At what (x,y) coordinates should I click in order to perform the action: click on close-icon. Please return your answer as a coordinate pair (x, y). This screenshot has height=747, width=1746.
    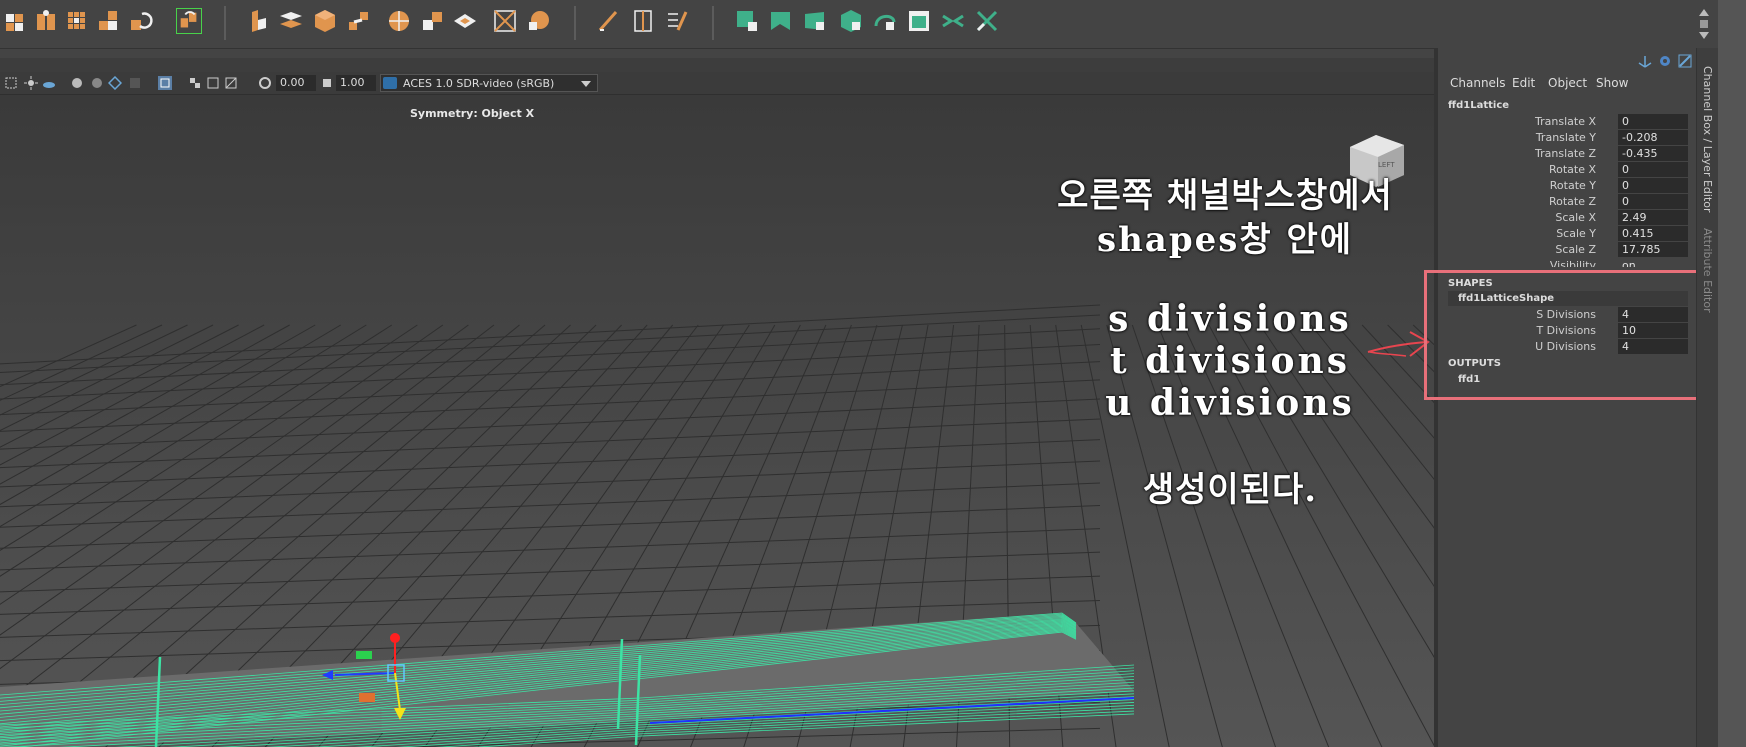
    Looking at the image, I should click on (987, 21).